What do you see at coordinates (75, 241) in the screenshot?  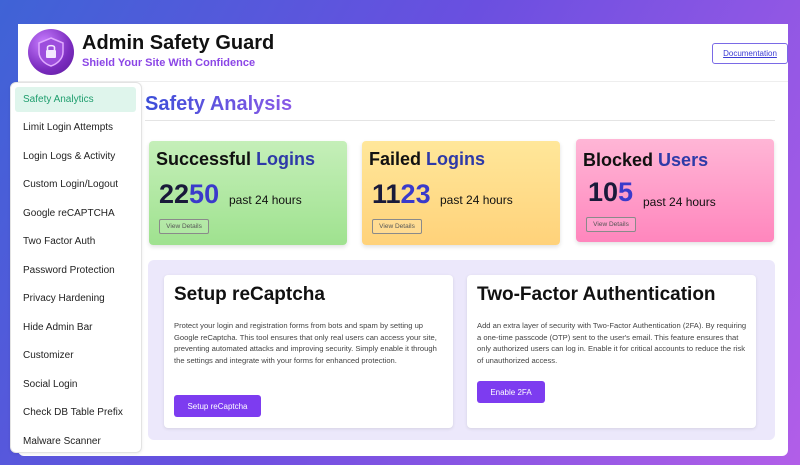 I see `sidebar-item-two-factor-auth: Two Factor Auth` at bounding box center [75, 241].